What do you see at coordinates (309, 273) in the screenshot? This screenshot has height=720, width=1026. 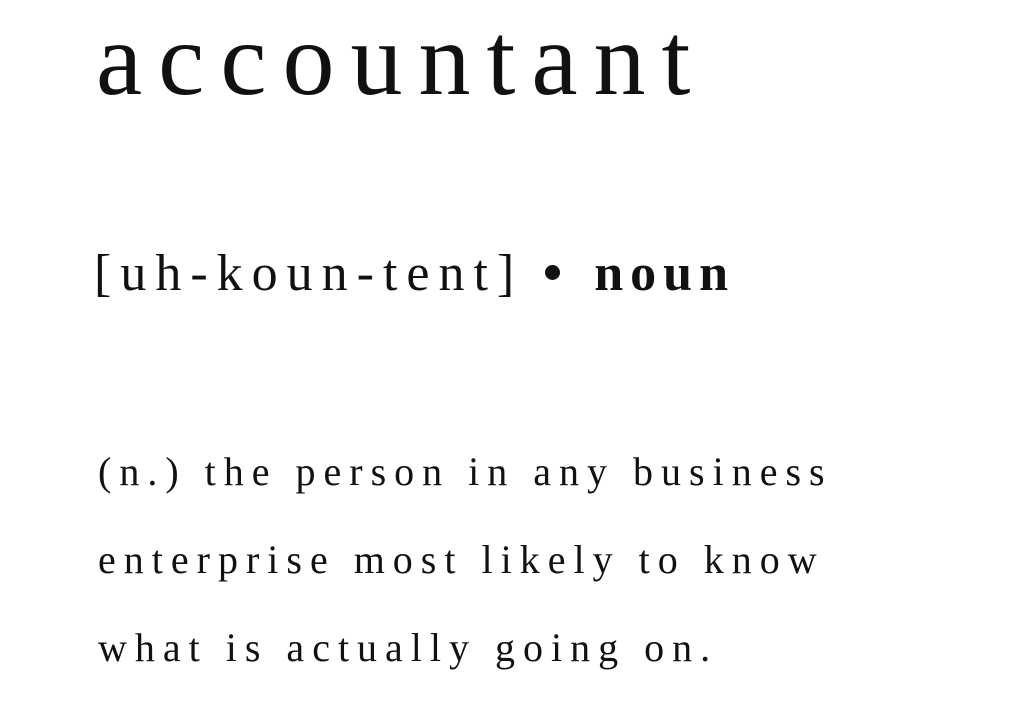 I see `pronunciation: [uh-koun-tent]` at bounding box center [309, 273].